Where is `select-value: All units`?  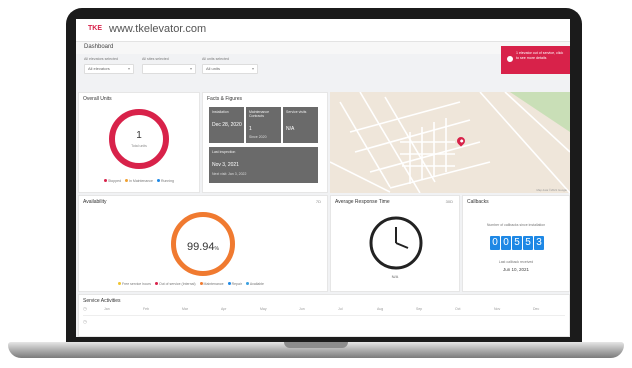 select-value: All units is located at coordinates (213, 68).